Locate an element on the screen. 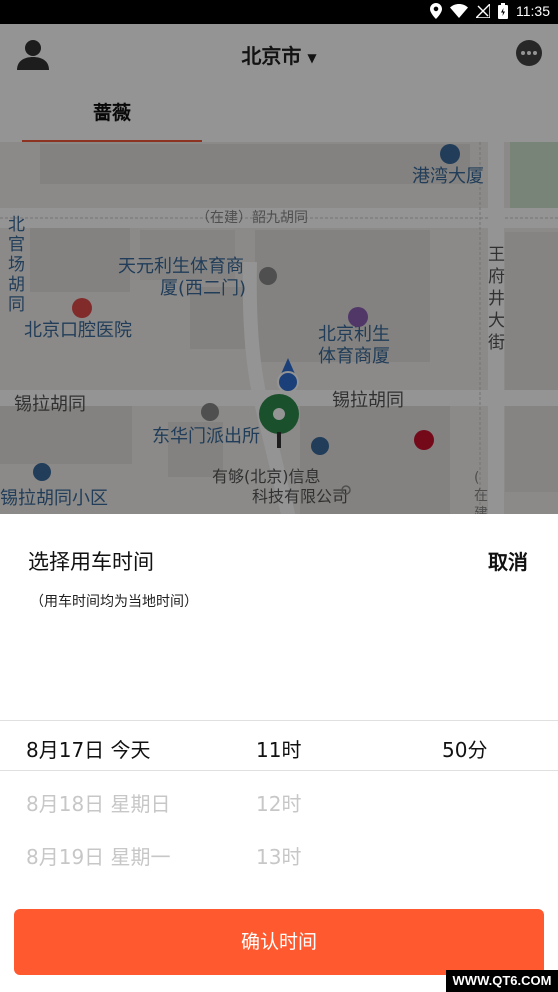  confirm-time-button: 确认时间 is located at coordinates (279, 942).